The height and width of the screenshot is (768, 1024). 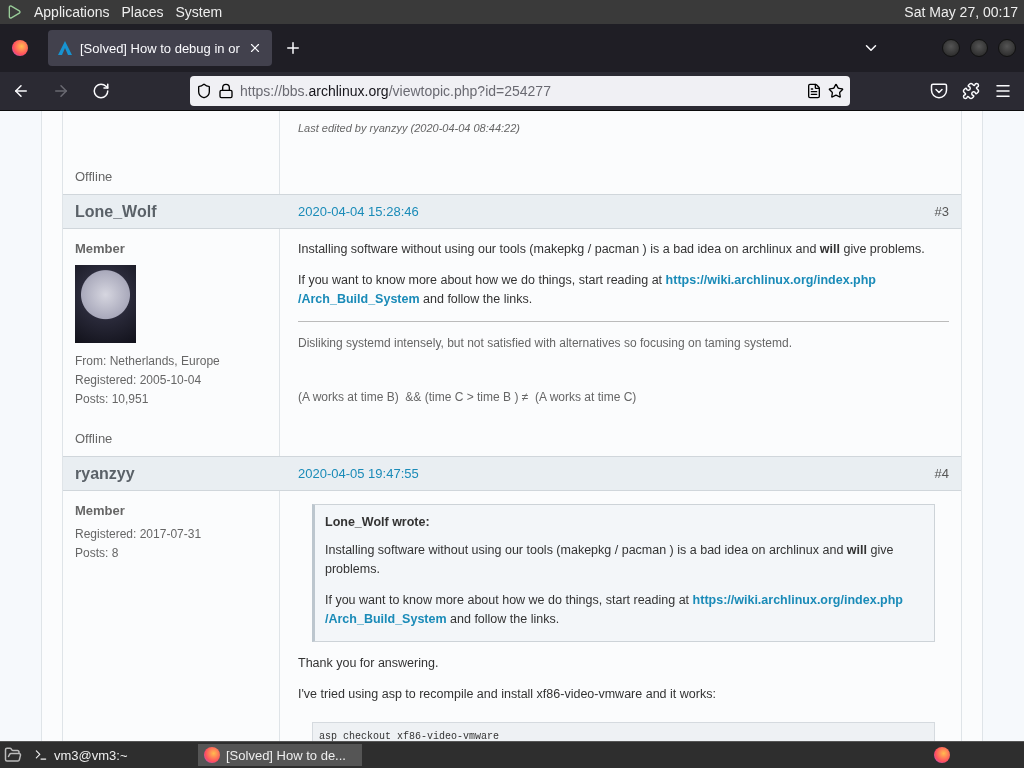 What do you see at coordinates (255, 48) in the screenshot?
I see `close-tab-icon` at bounding box center [255, 48].